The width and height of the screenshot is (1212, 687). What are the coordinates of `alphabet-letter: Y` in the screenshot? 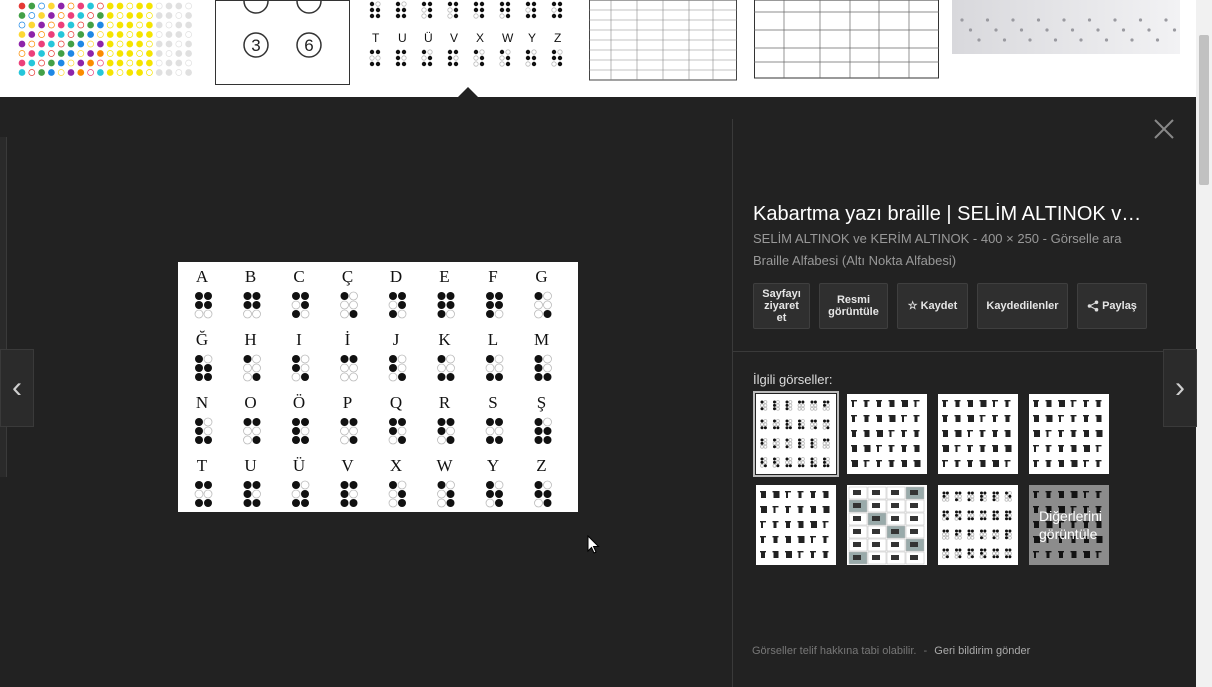 It's located at (532, 38).